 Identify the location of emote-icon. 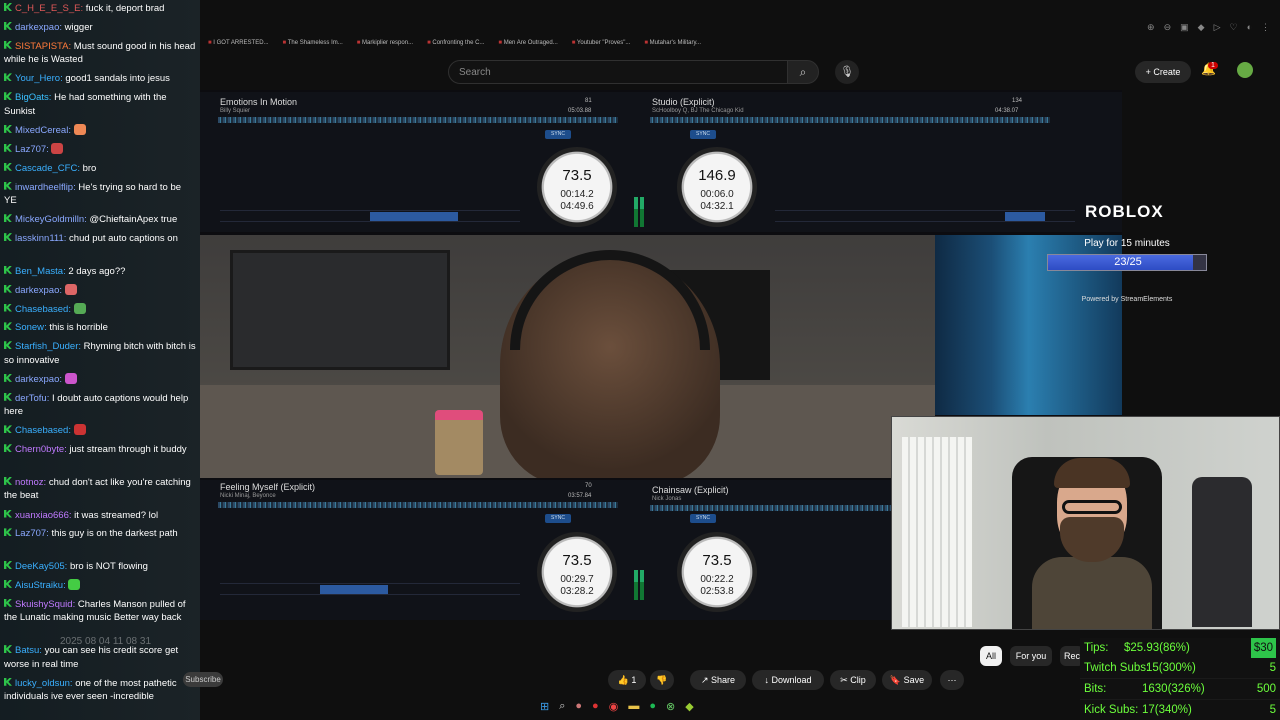
(79, 308).